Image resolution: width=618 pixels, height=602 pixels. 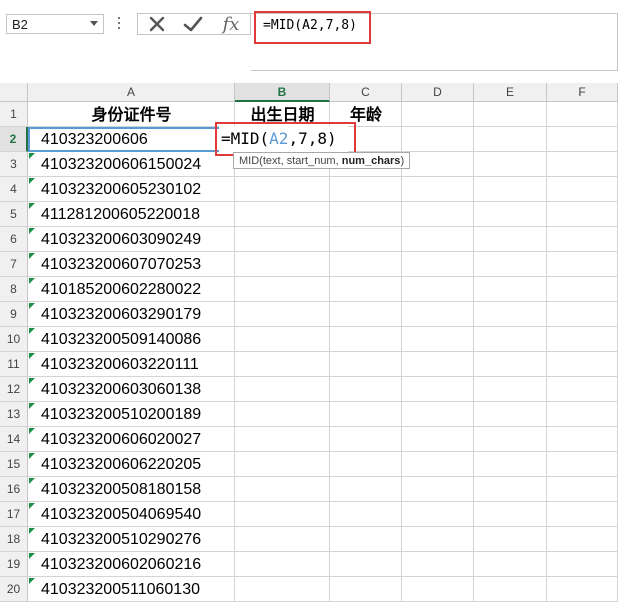 I want to click on id-number-text: 410323200508180158, so click(x=121, y=489).